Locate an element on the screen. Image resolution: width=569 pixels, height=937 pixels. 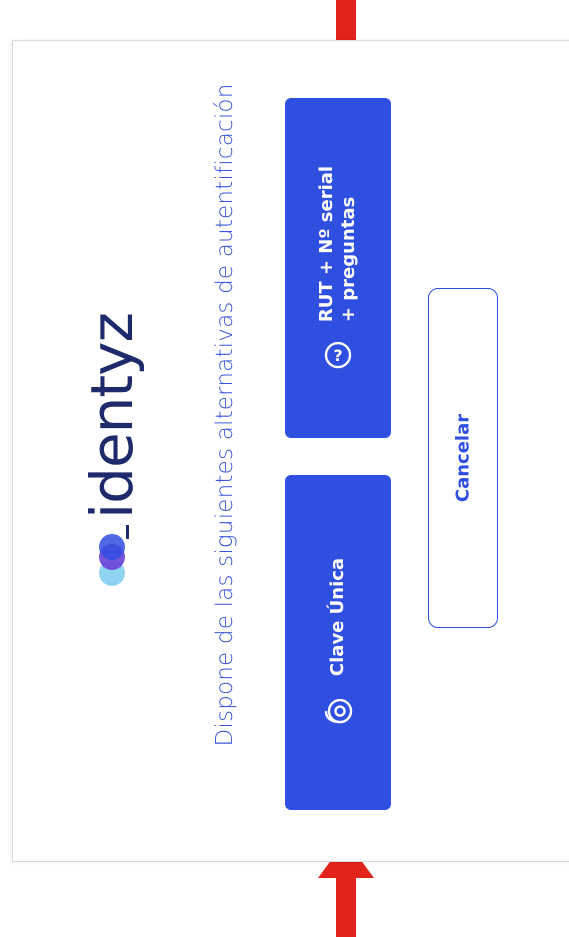
clave-unica-button: Clave Única is located at coordinates (338, 642).